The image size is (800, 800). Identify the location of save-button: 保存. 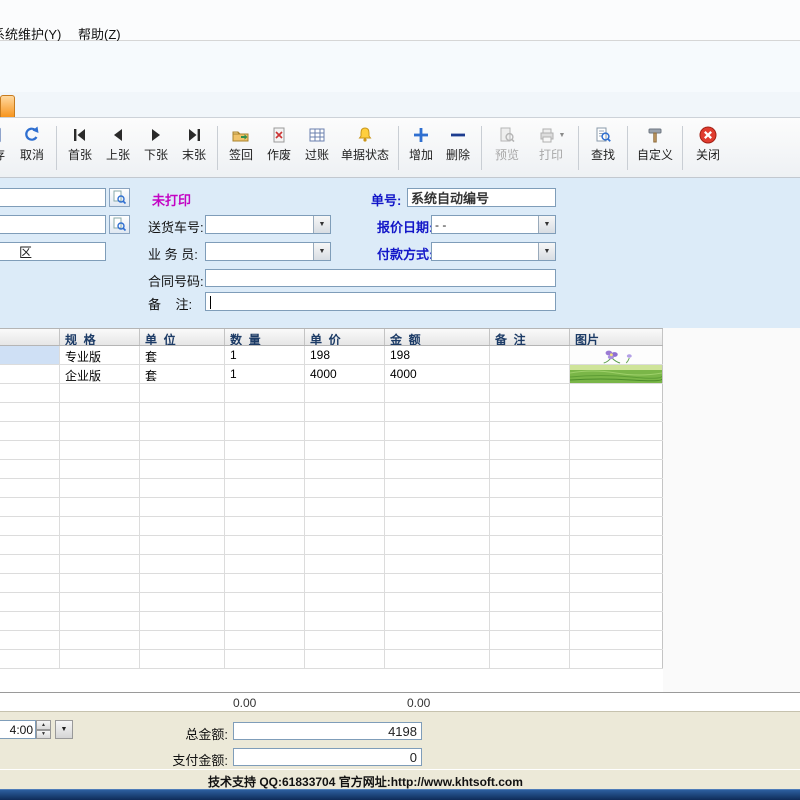
(6, 149).